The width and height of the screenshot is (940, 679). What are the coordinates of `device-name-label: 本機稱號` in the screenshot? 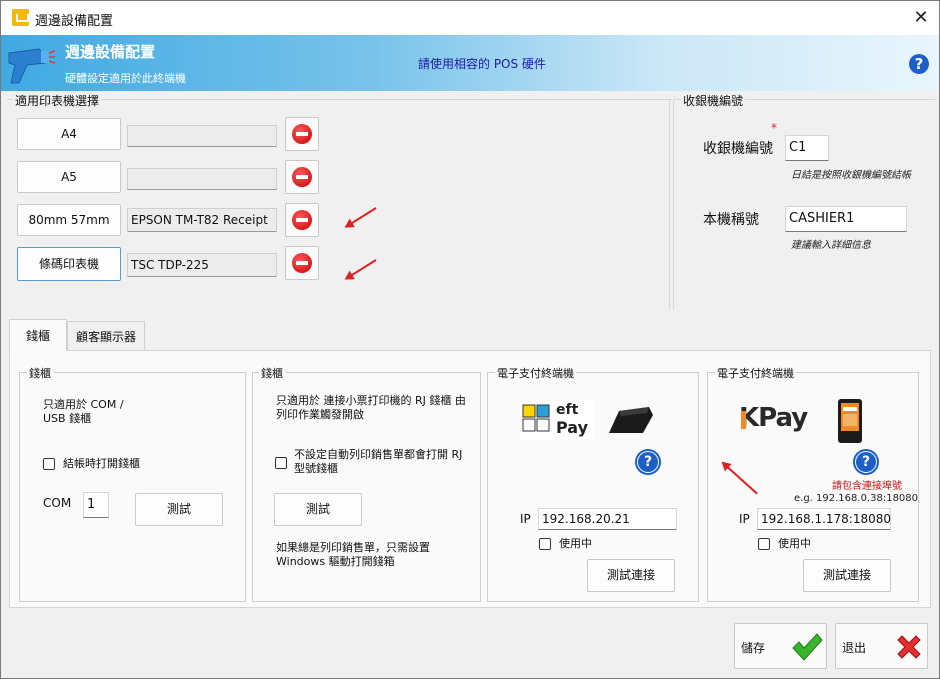 It's located at (731, 220).